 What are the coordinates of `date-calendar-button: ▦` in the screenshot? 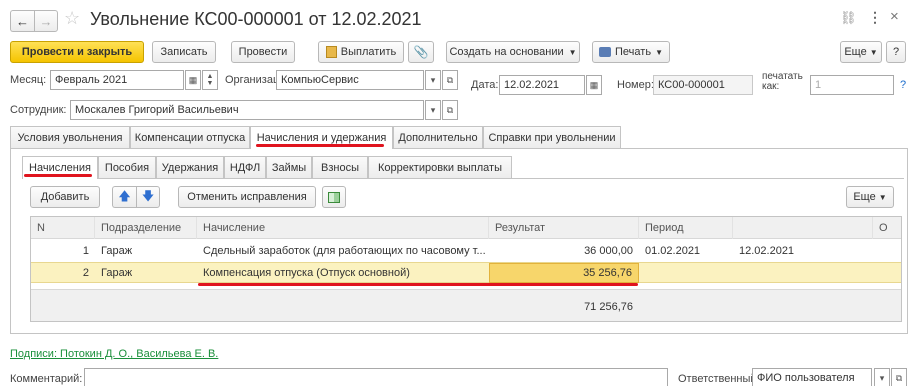 It's located at (594, 85).